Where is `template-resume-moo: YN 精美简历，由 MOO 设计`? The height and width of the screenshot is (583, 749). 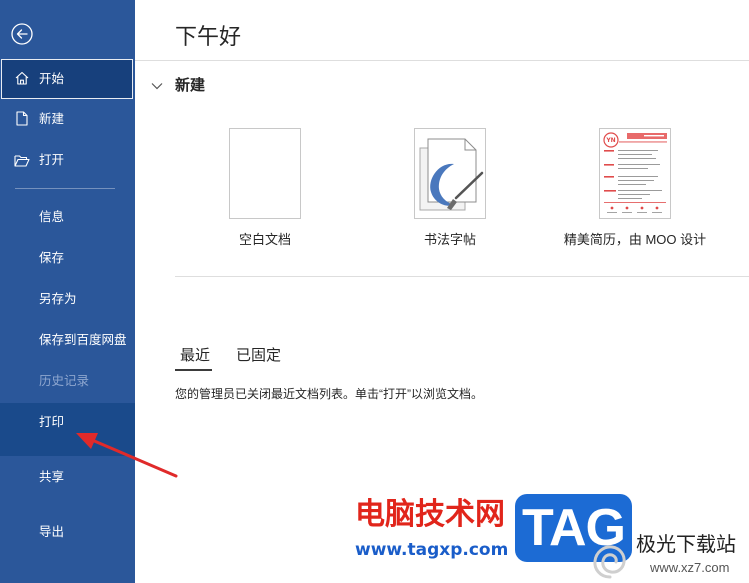
template-resume-moo: YN 精美简历，由 MOO 设计 is located at coordinates (635, 188).